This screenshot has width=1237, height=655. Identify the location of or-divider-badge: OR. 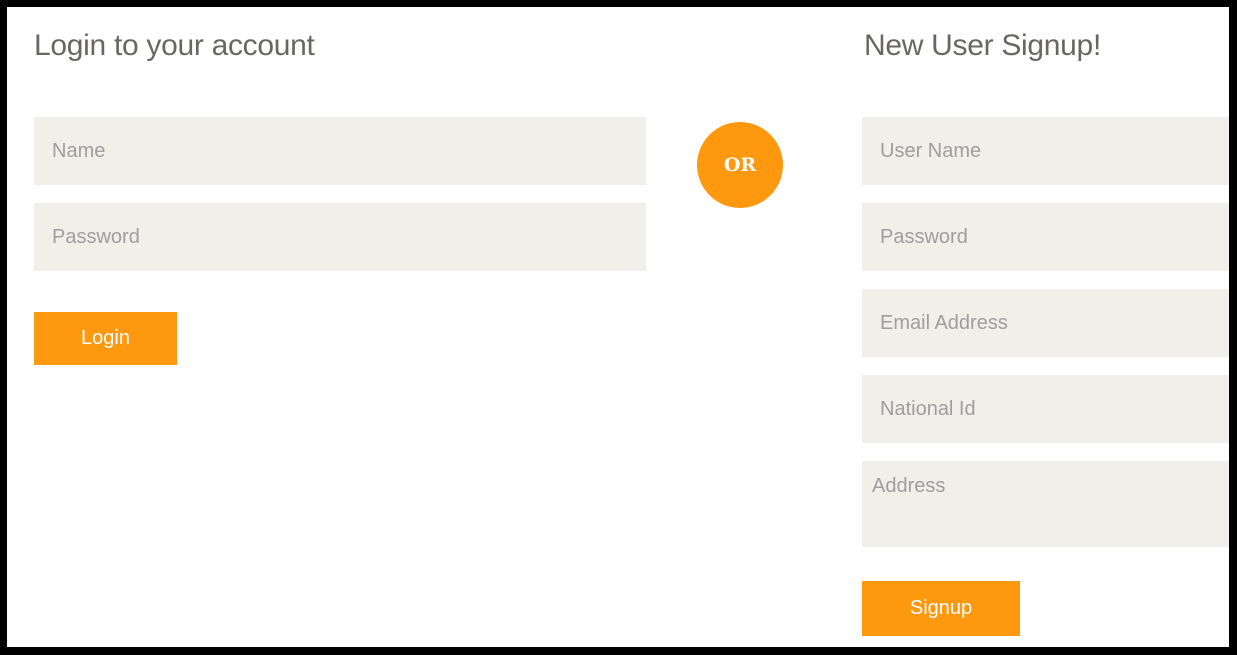
(740, 165).